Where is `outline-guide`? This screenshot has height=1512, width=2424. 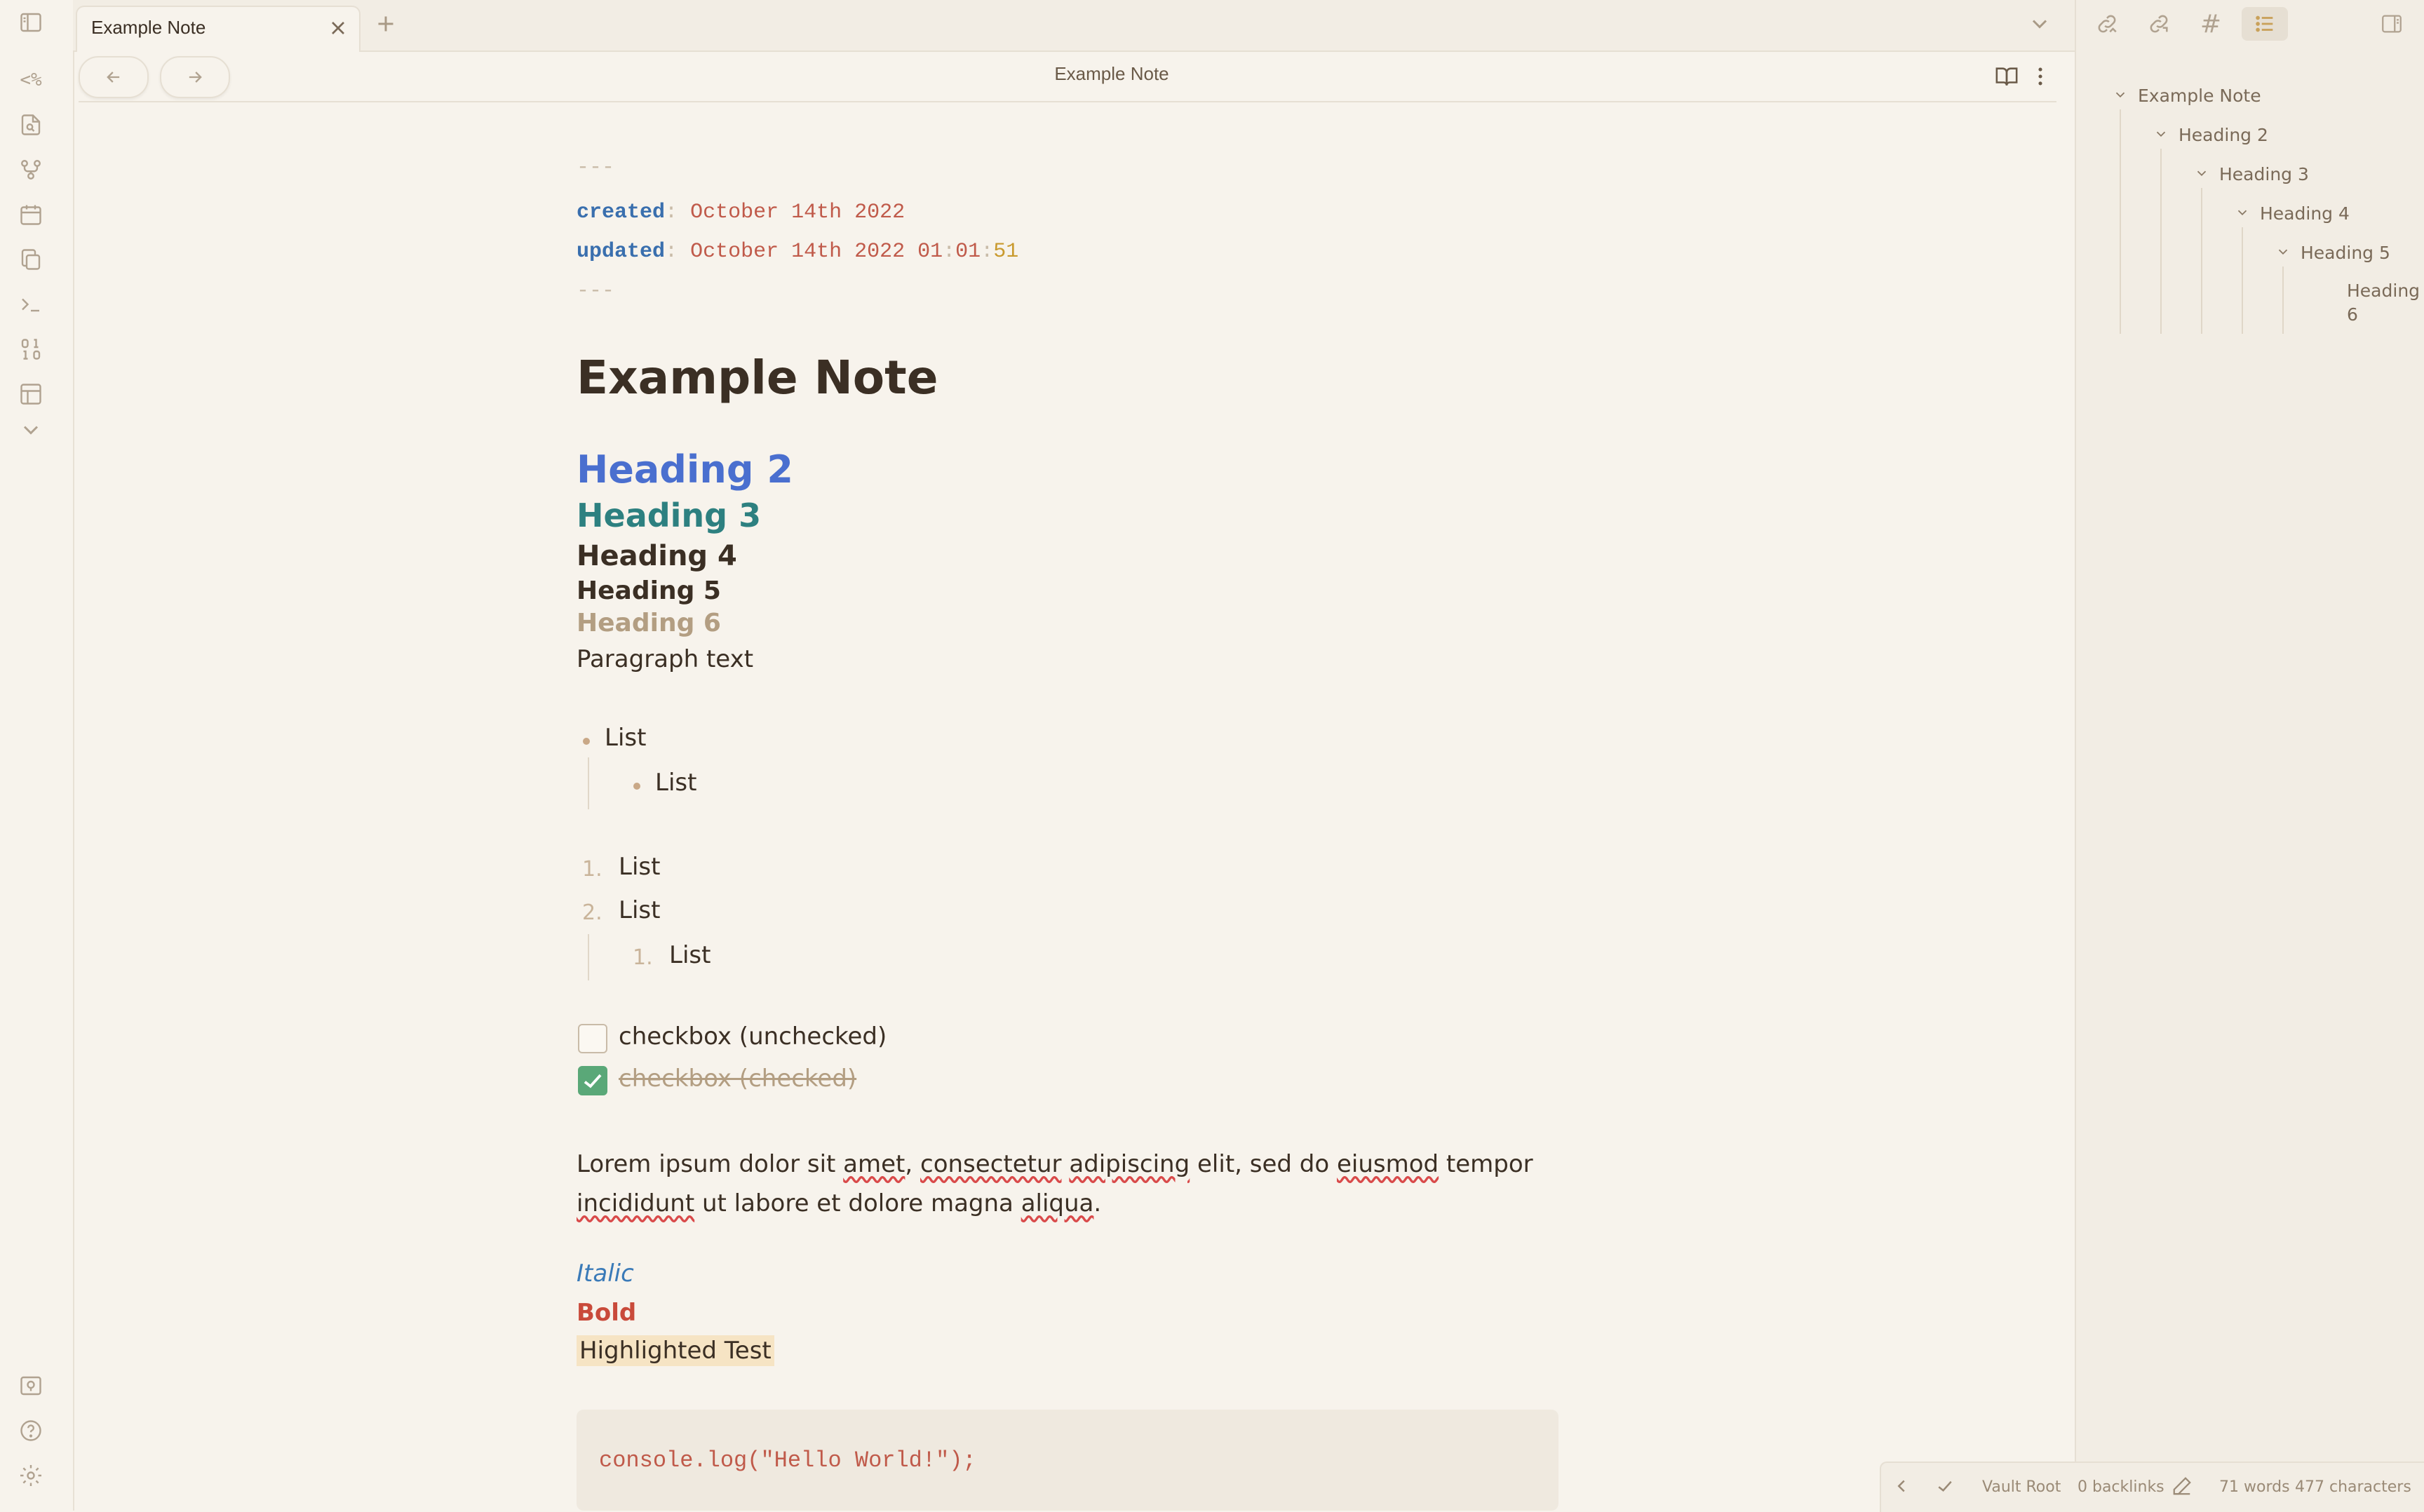 outline-guide is located at coordinates (2201, 261).